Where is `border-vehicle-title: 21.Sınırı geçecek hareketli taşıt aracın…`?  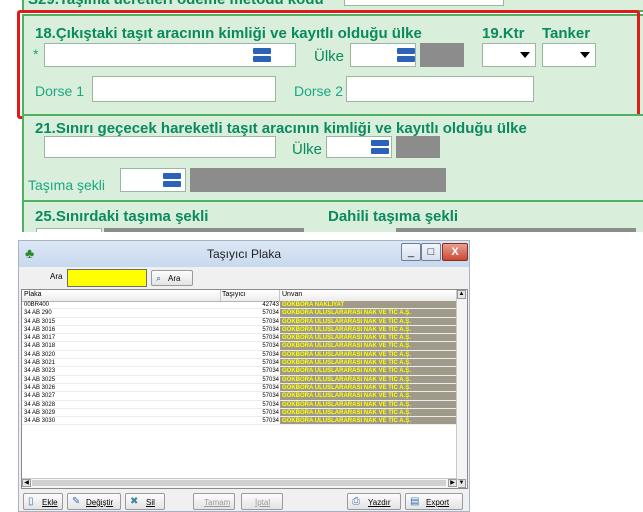
border-vehicle-title: 21.Sınırı geçecek hareketli taşıt aracın… is located at coordinates (281, 128).